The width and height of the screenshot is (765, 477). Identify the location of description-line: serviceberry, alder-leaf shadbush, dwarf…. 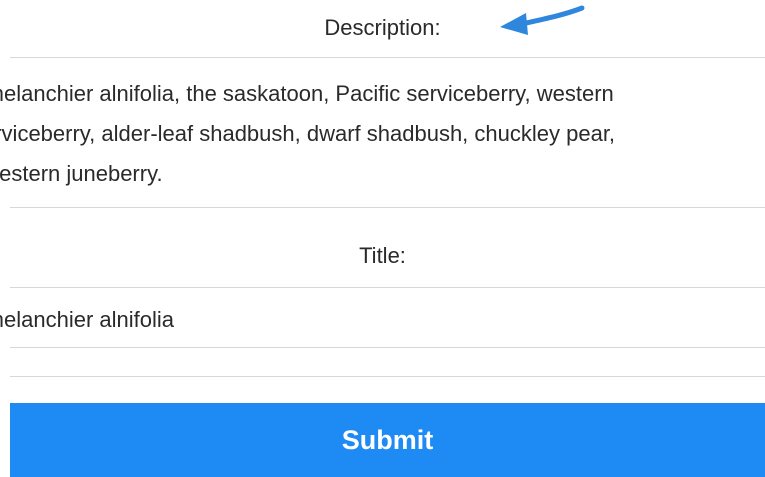
(308, 133).